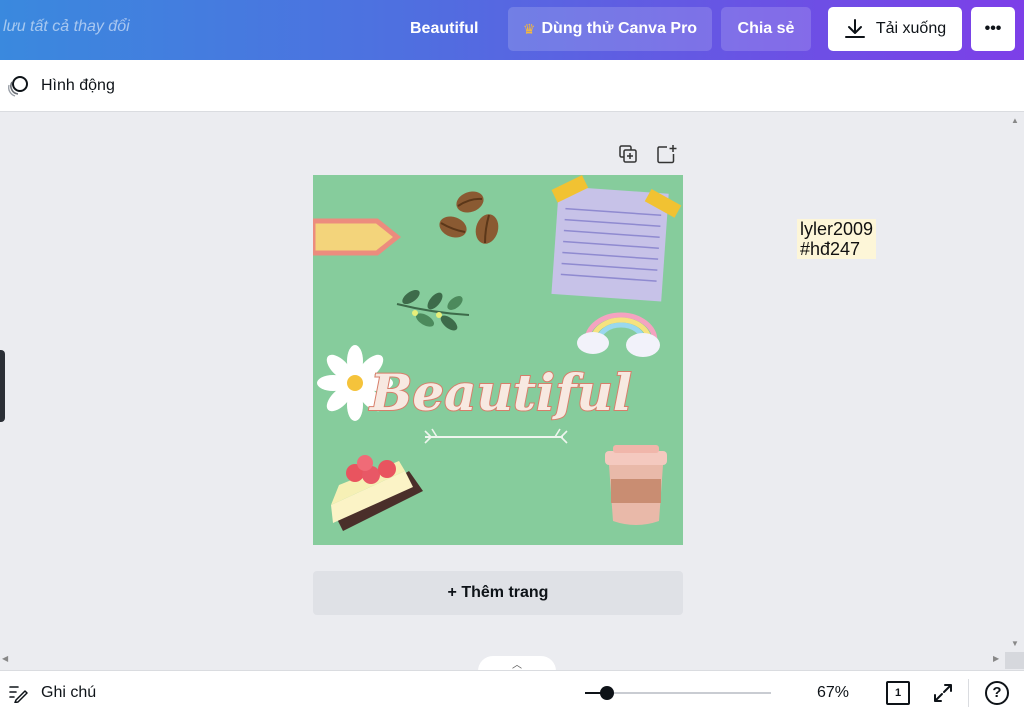 The image size is (1024, 715). I want to click on animate-button: Hình động, so click(60, 86).